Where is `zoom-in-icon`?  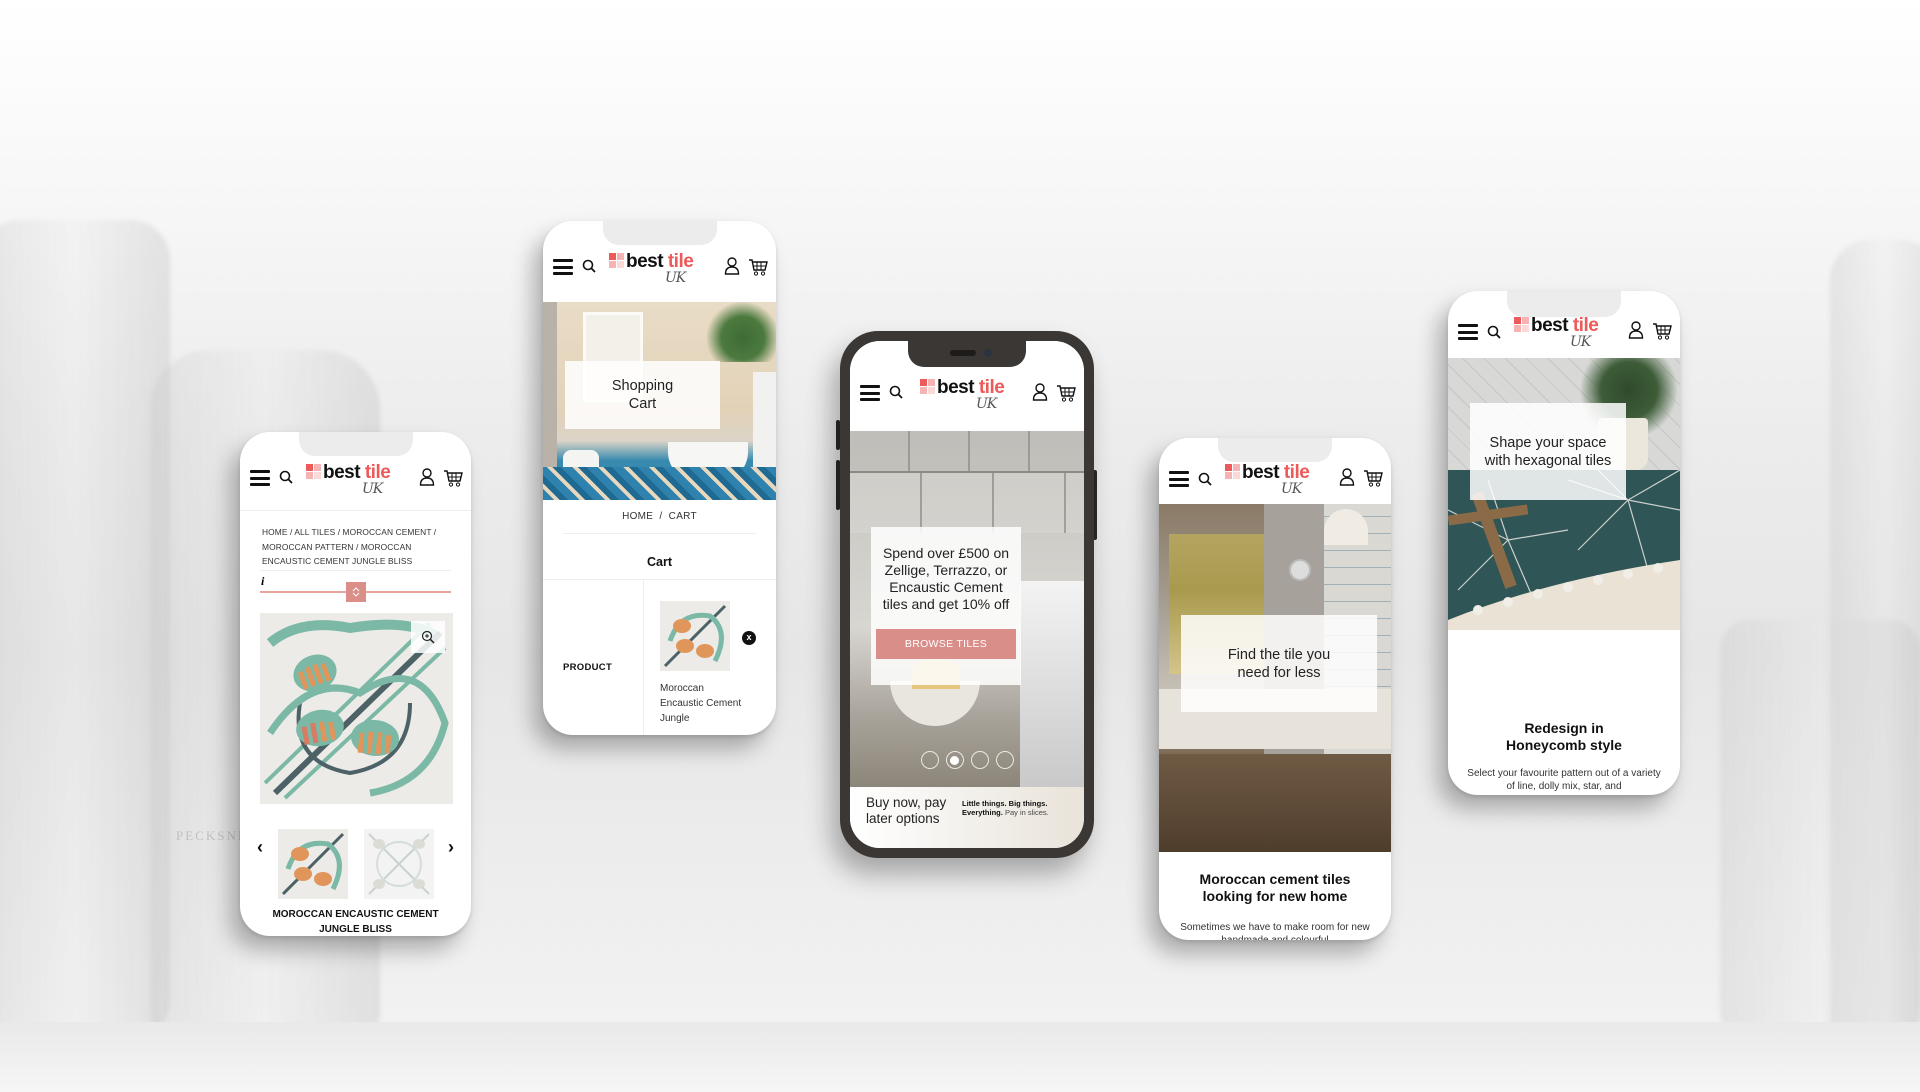
zoom-in-icon is located at coordinates (428, 637).